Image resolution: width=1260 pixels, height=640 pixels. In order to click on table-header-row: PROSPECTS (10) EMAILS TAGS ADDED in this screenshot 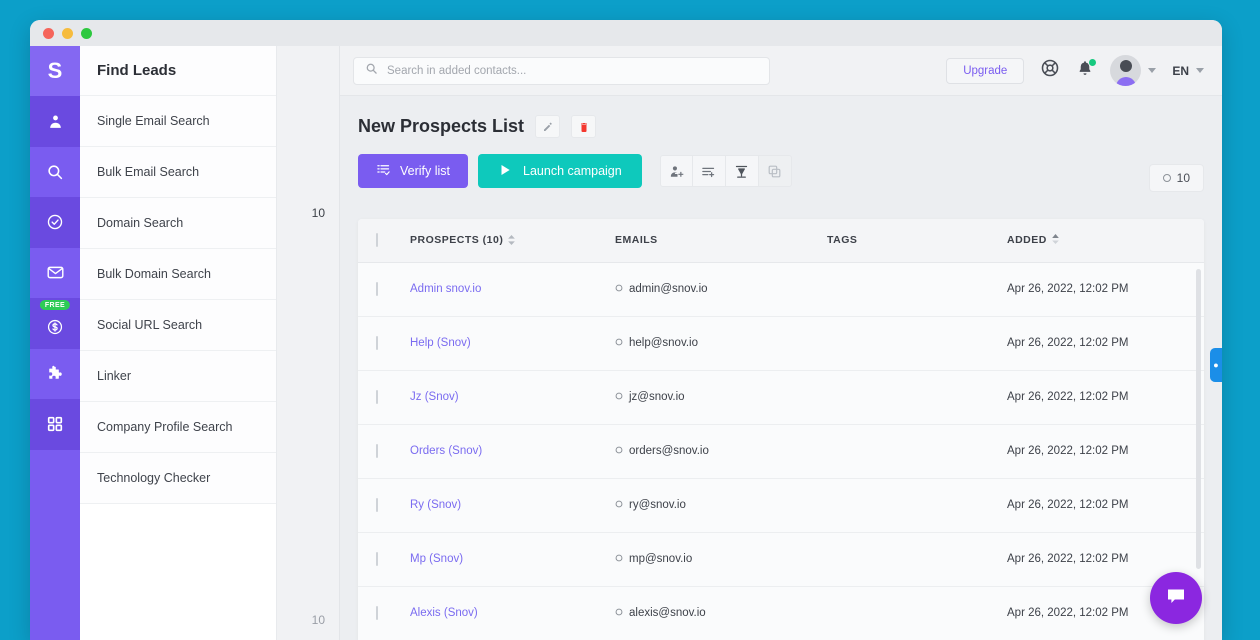, I will do `click(781, 241)`.